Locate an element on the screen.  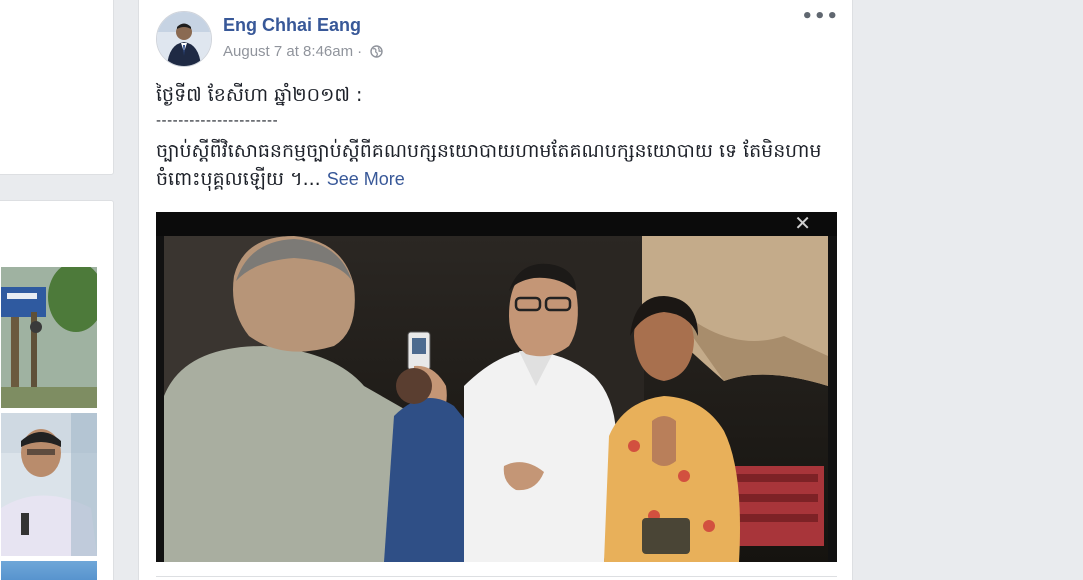
post-footer-divider is located at coordinates (496, 576).